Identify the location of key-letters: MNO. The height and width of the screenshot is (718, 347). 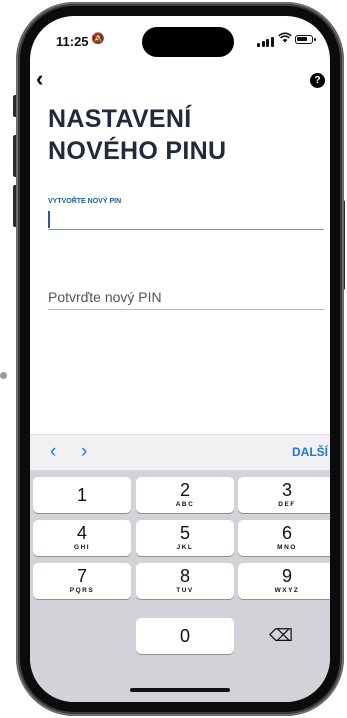
(287, 547).